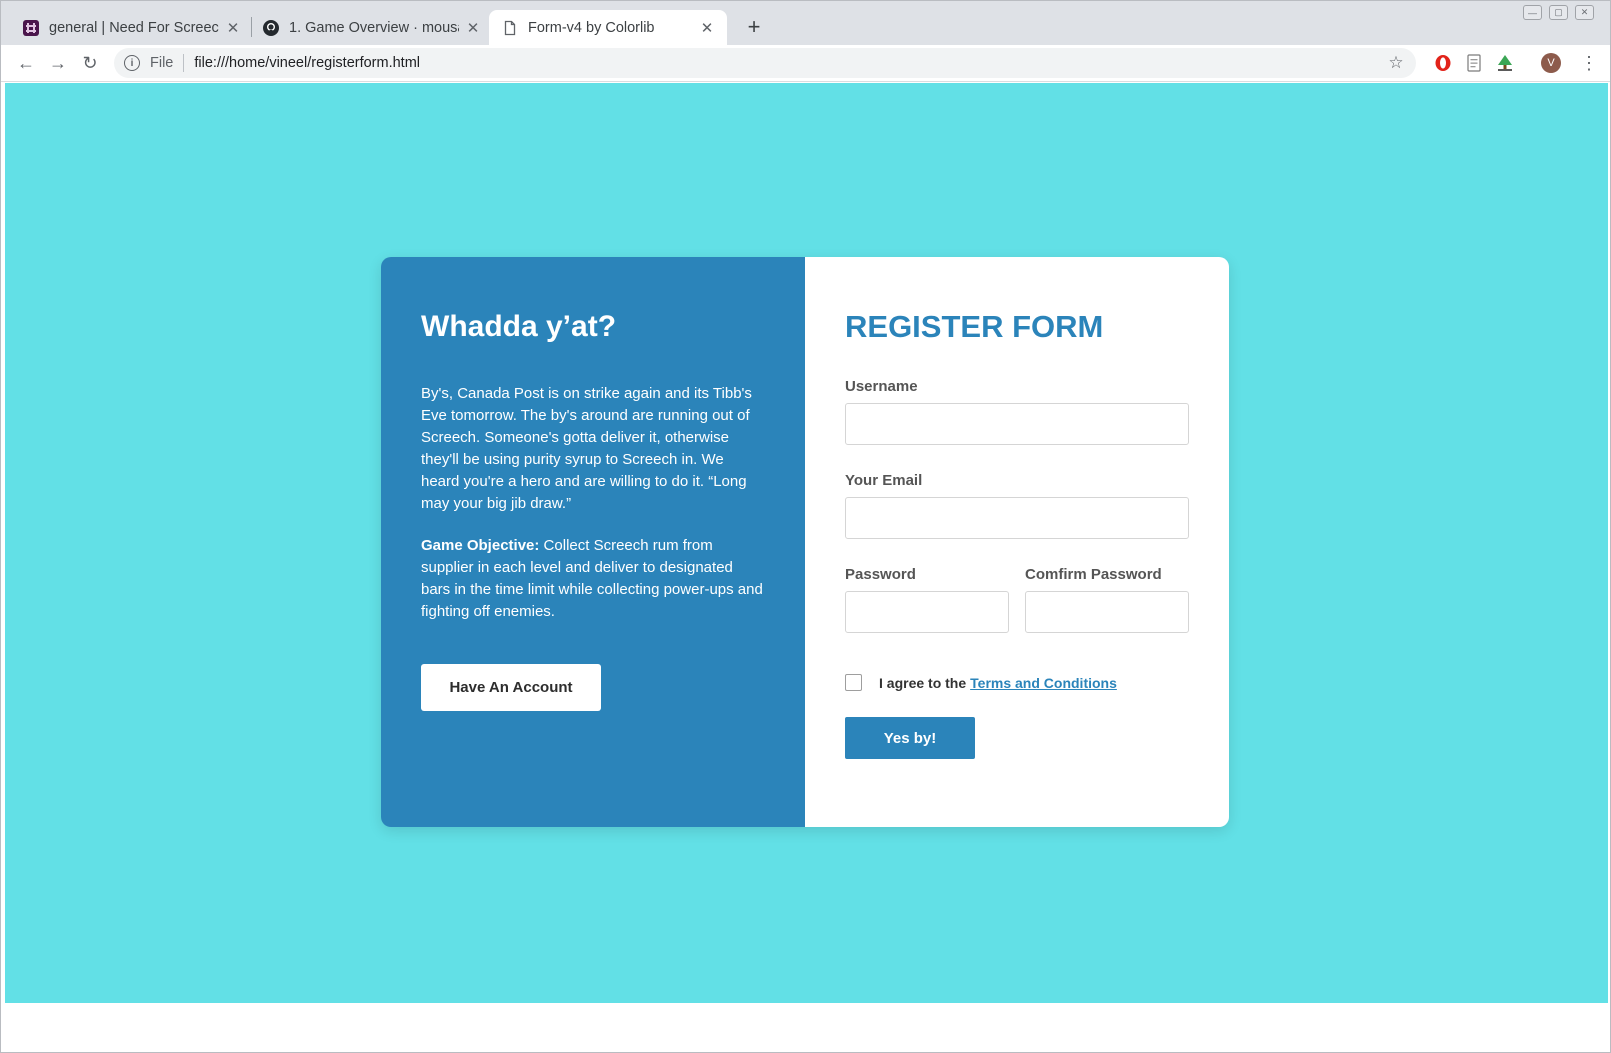  I want to click on divider, so click(184, 63).